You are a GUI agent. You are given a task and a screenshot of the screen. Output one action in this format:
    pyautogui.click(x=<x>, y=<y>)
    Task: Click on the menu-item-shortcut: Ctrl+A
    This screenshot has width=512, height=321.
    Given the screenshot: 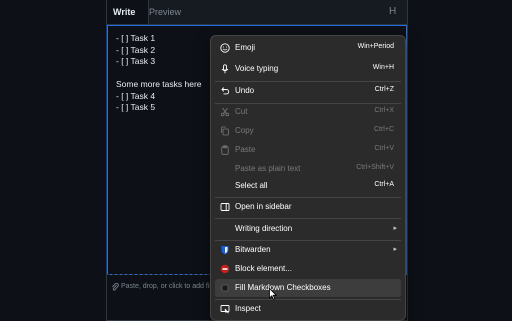 What is the action you would take?
    pyautogui.click(x=384, y=184)
    